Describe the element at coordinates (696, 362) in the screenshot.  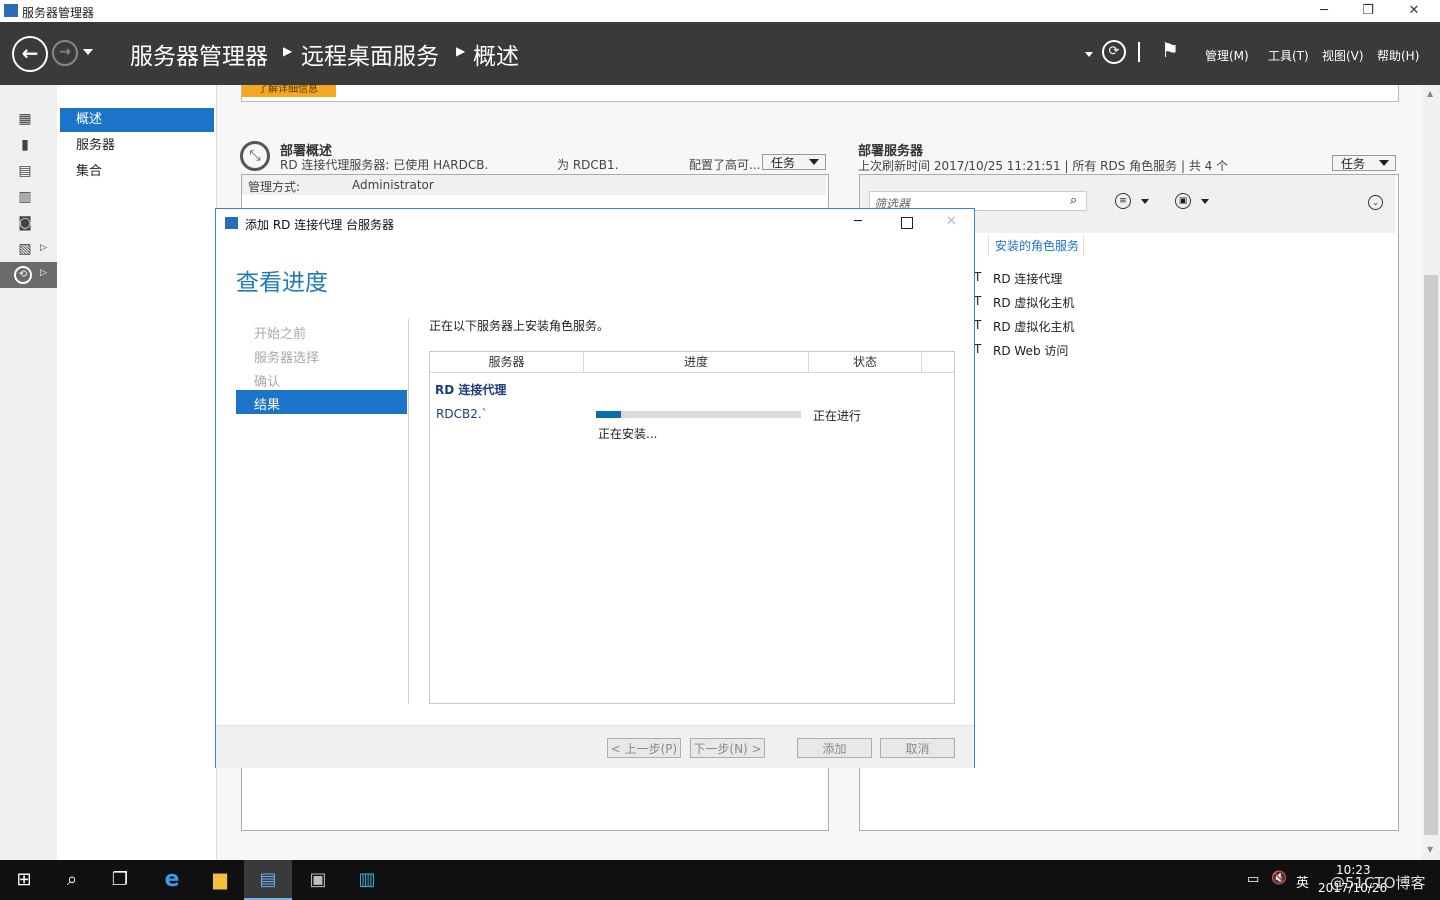
I see `column-header-progress: 进度` at that location.